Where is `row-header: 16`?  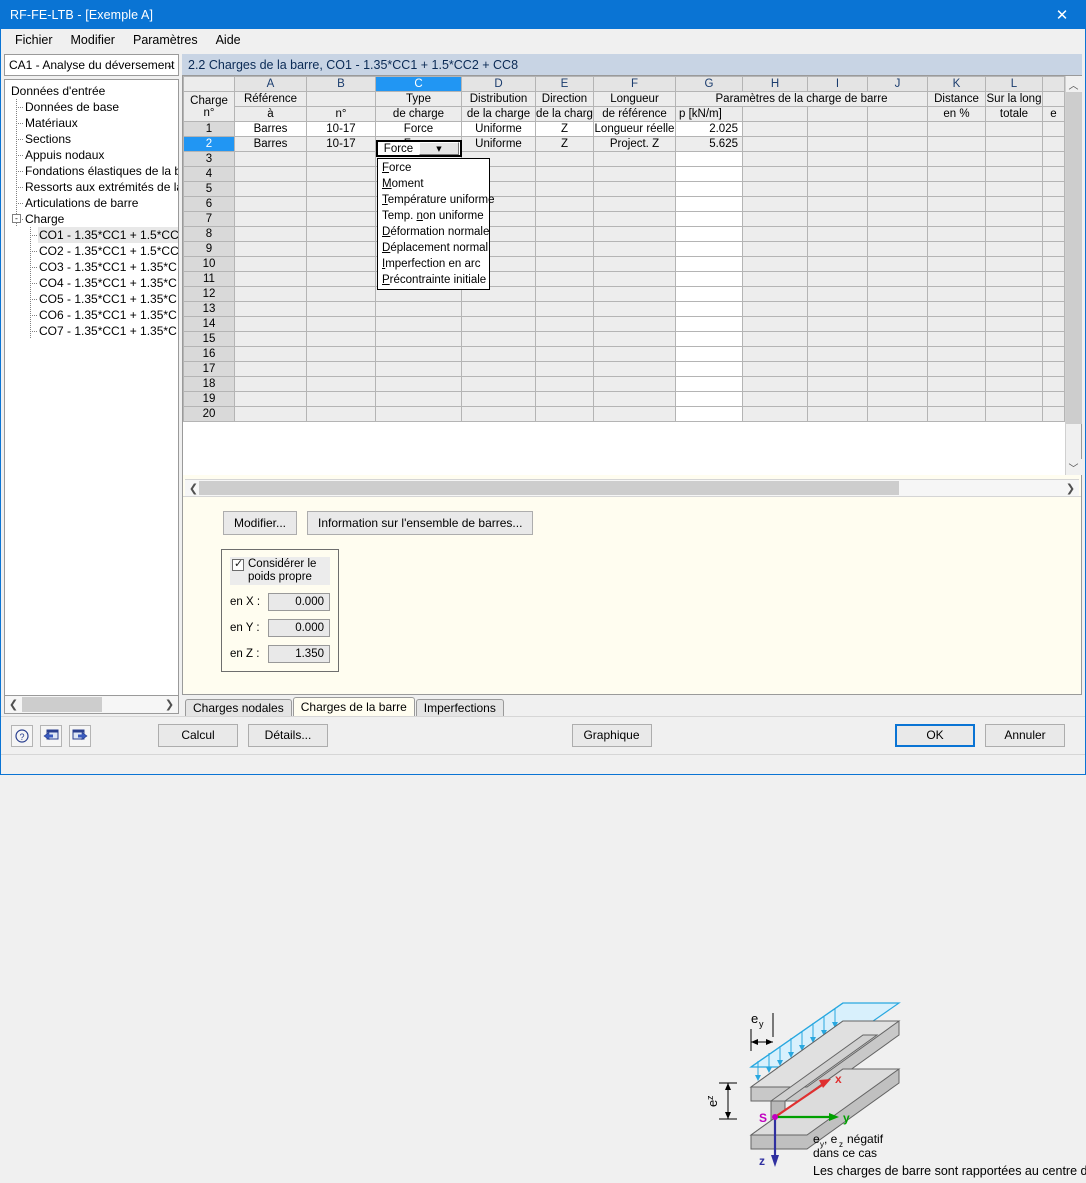 row-header: 16 is located at coordinates (209, 354).